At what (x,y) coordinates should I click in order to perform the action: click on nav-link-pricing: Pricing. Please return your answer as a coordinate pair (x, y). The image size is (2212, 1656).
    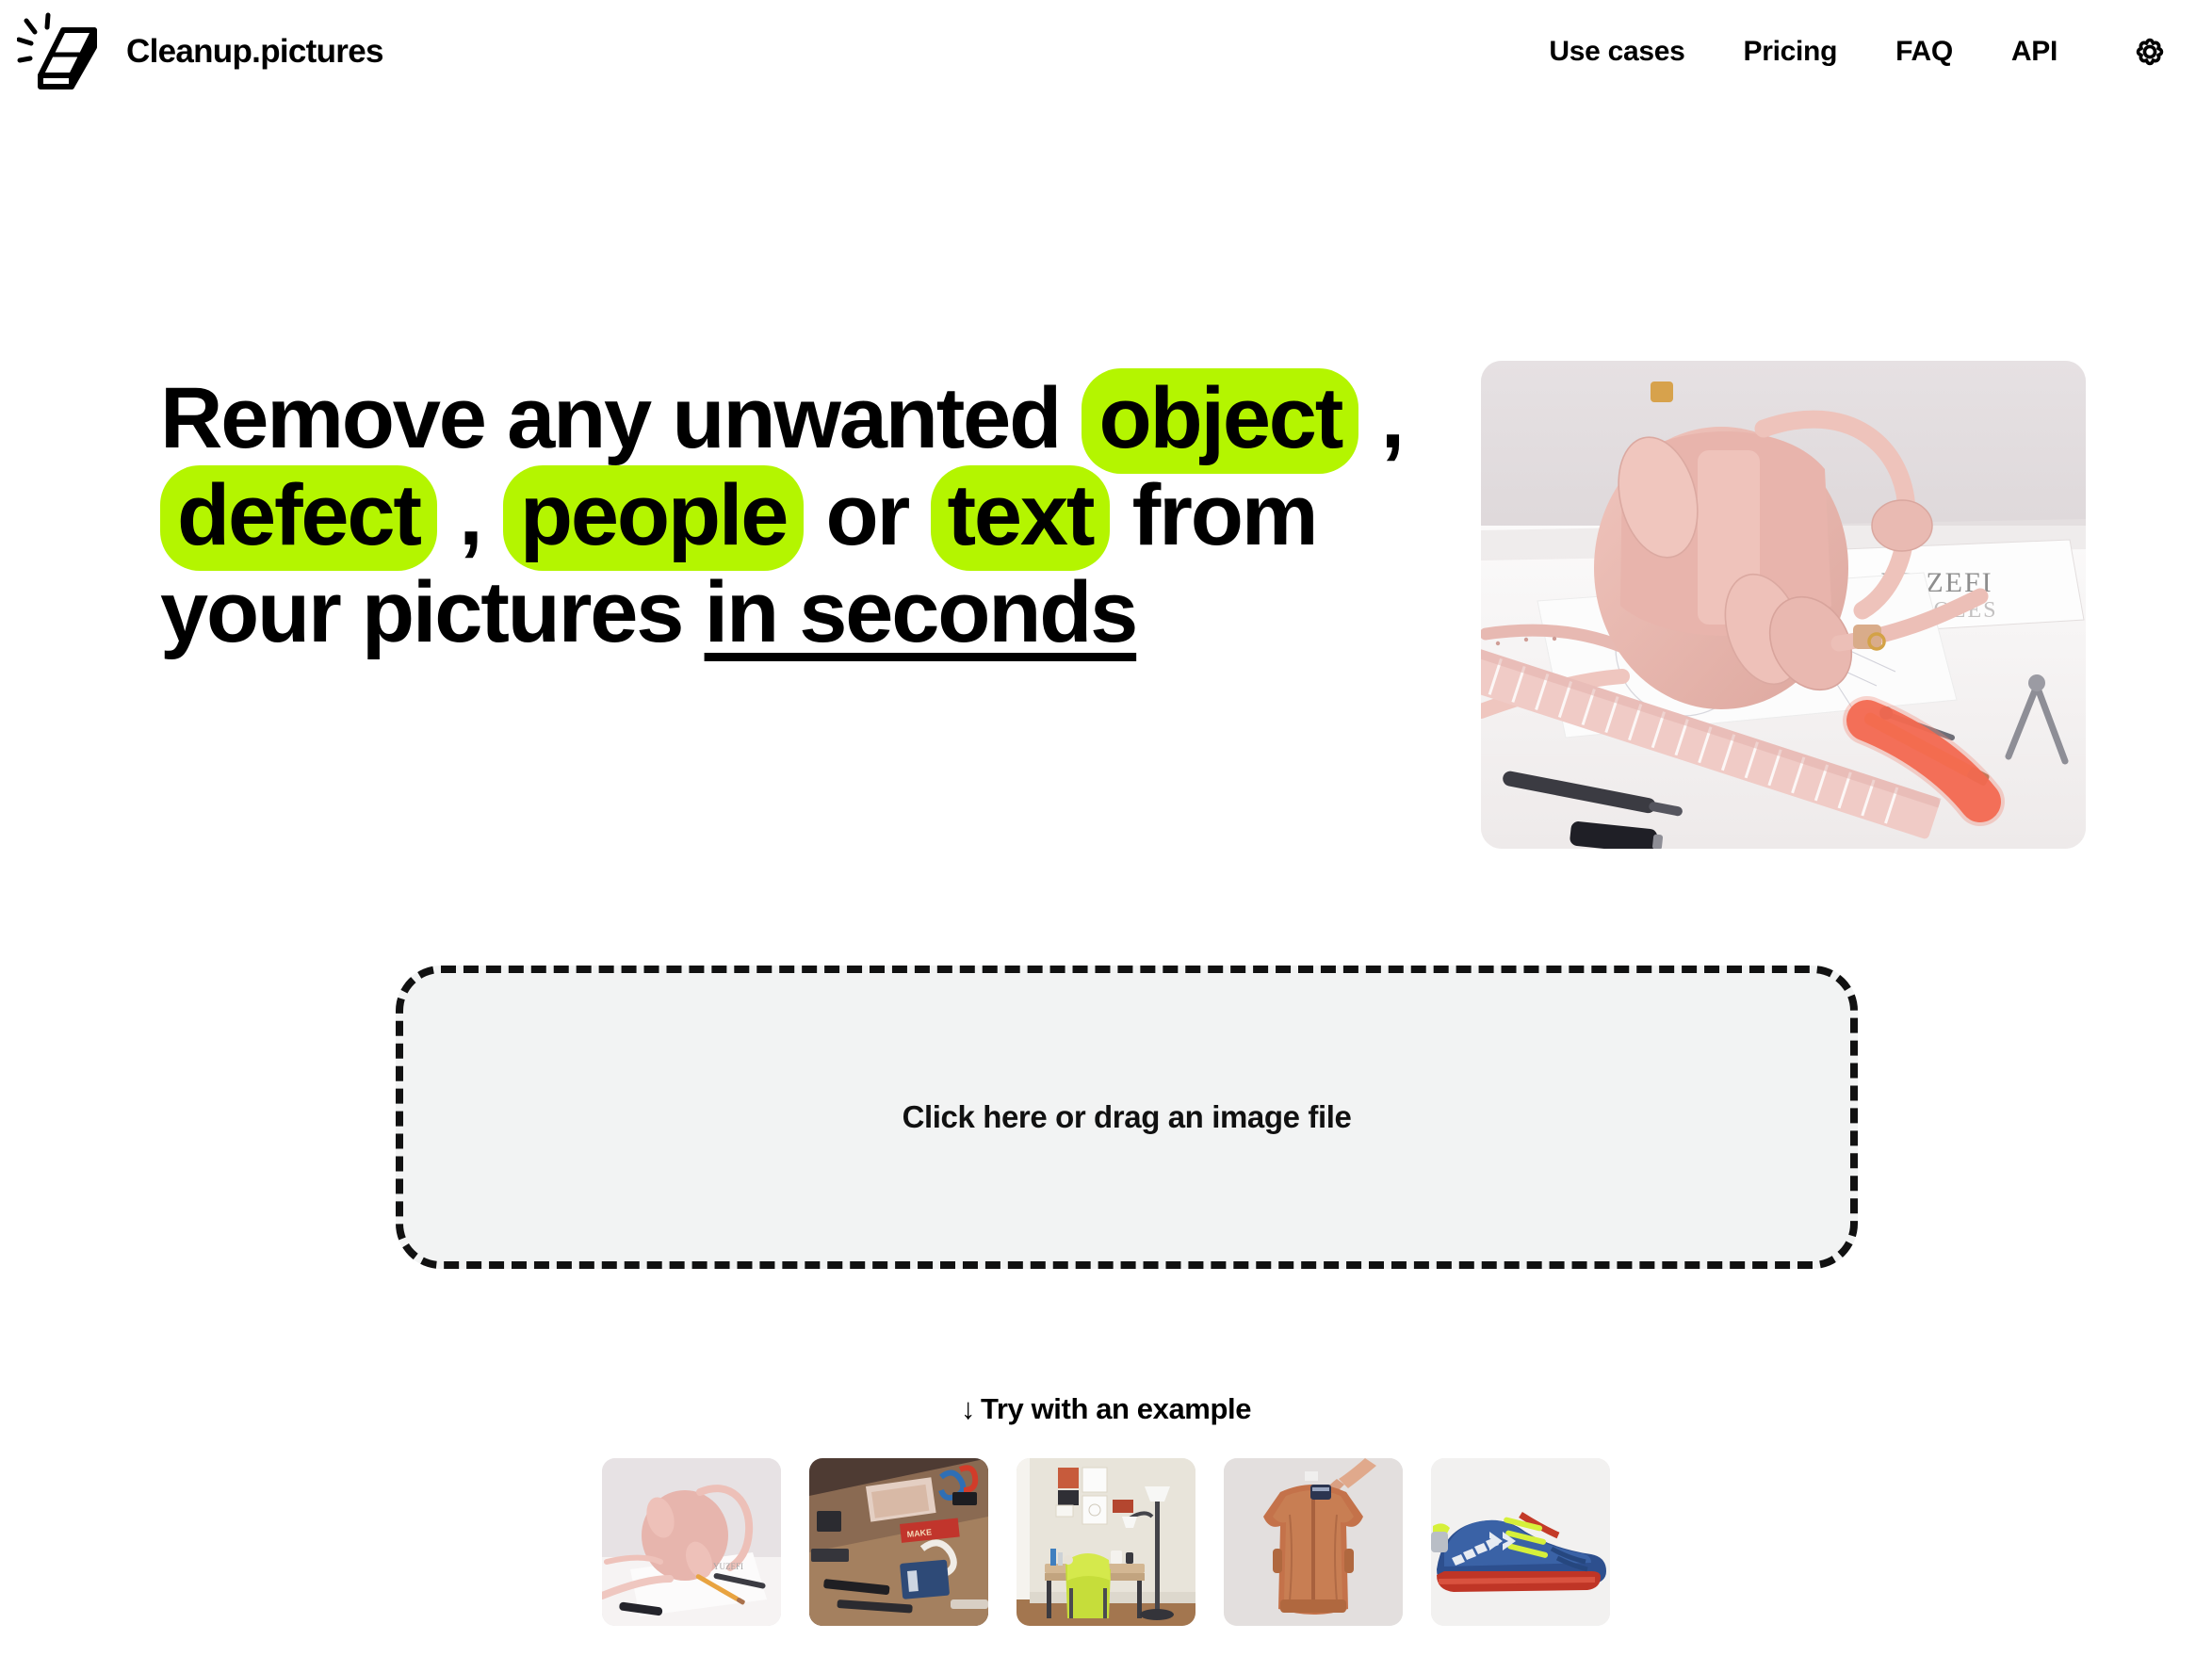
    Looking at the image, I should click on (1791, 52).